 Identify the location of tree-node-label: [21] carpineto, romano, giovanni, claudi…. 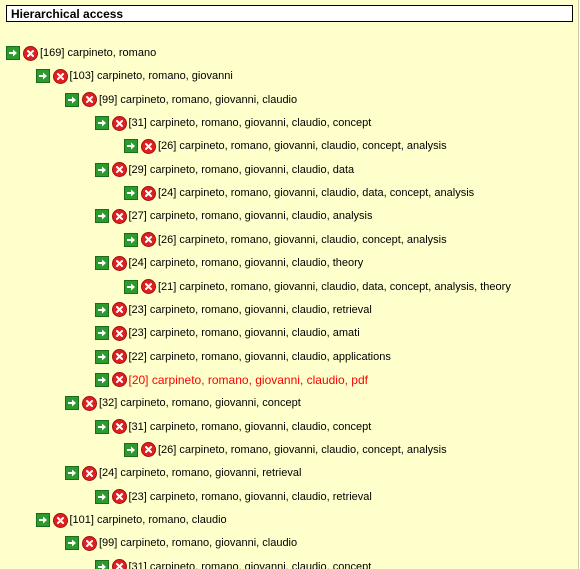
(334, 287).